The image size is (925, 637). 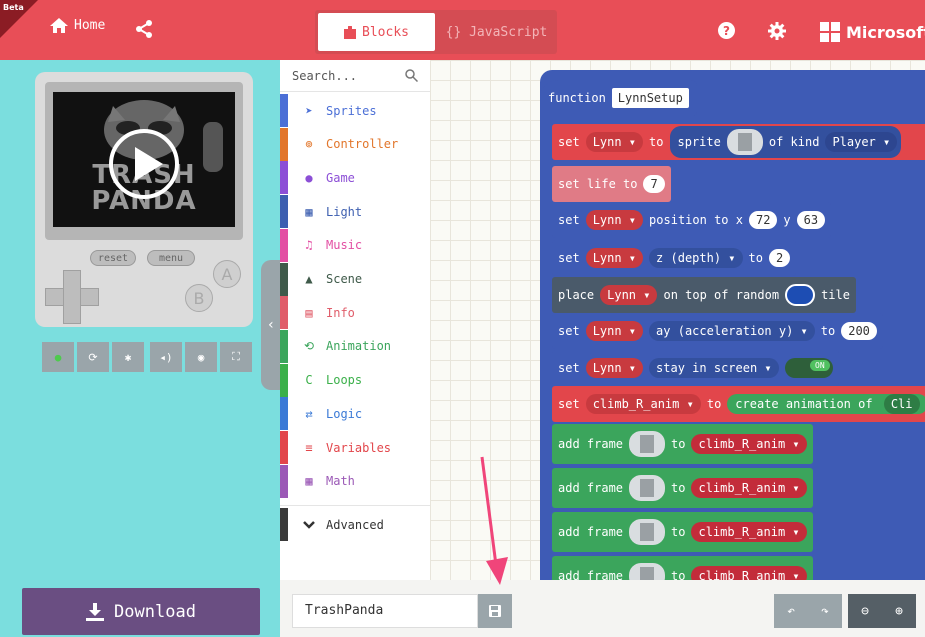 What do you see at coordinates (696, 258) in the screenshot?
I see `property-dropdown: z (depth) ▾` at bounding box center [696, 258].